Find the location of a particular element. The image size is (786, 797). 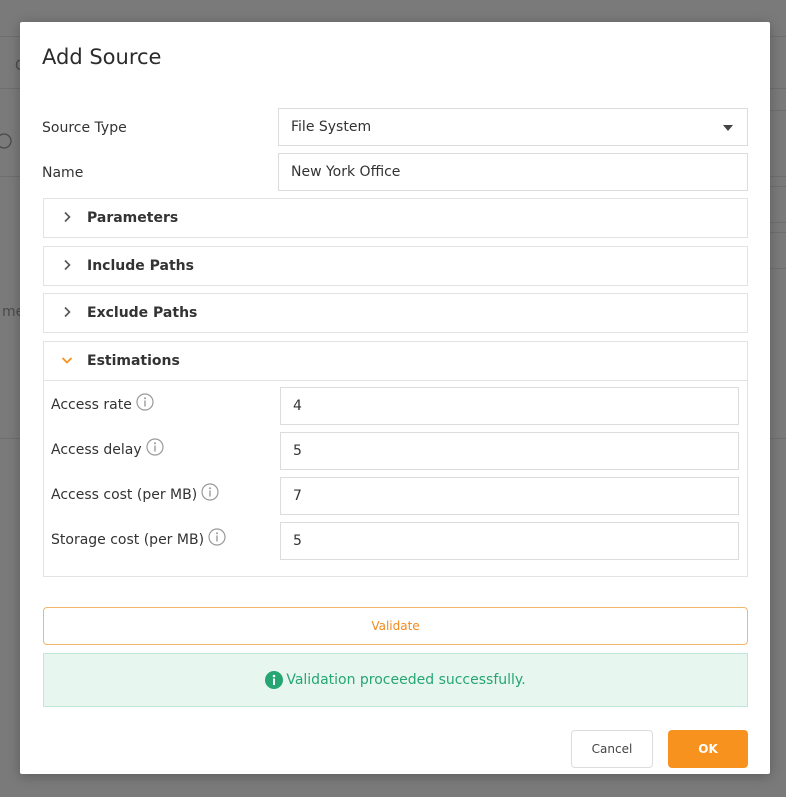

name-value: New York Office is located at coordinates (346, 172).